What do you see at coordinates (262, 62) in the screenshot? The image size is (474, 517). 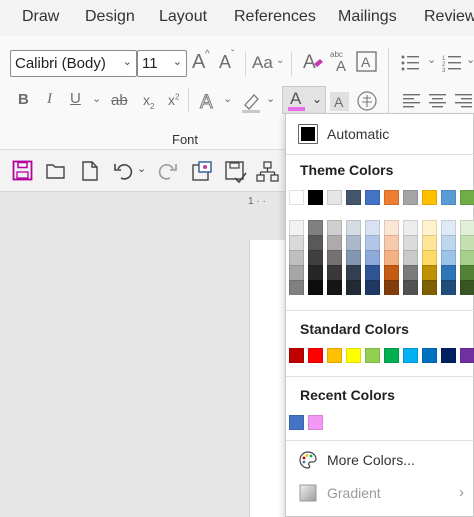 I see `change-case-icon: Aa` at bounding box center [262, 62].